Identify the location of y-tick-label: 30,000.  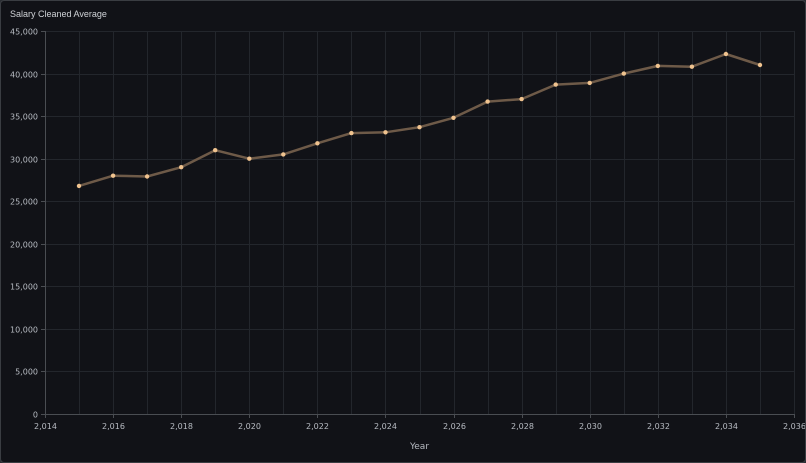
(24, 160).